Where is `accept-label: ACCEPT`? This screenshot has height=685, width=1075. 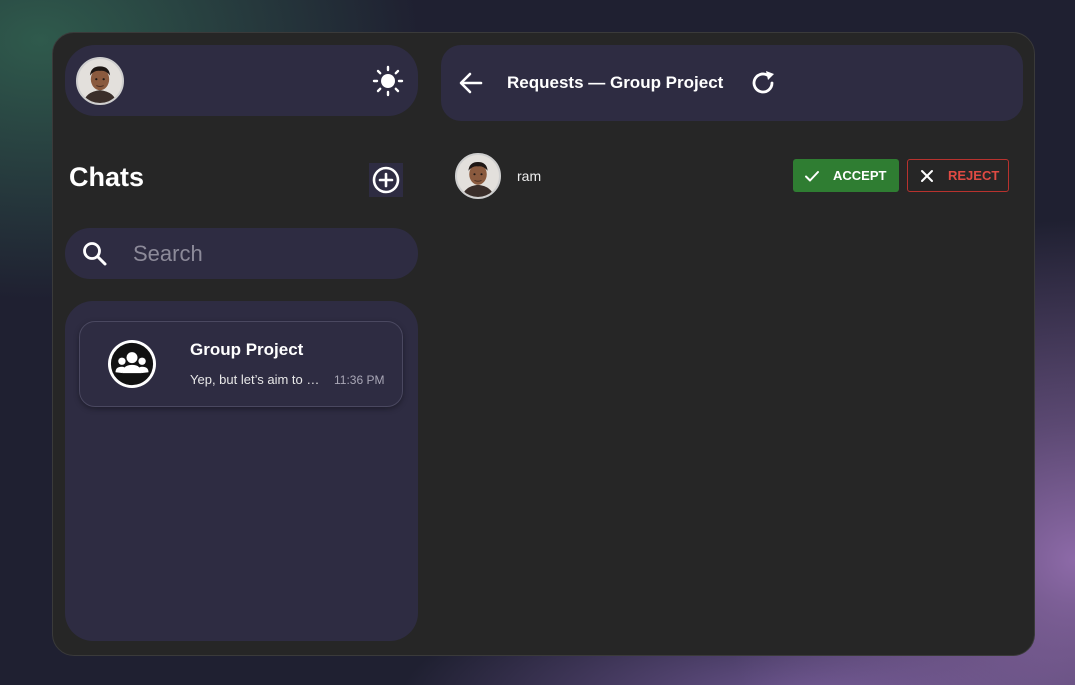 accept-label: ACCEPT is located at coordinates (860, 175).